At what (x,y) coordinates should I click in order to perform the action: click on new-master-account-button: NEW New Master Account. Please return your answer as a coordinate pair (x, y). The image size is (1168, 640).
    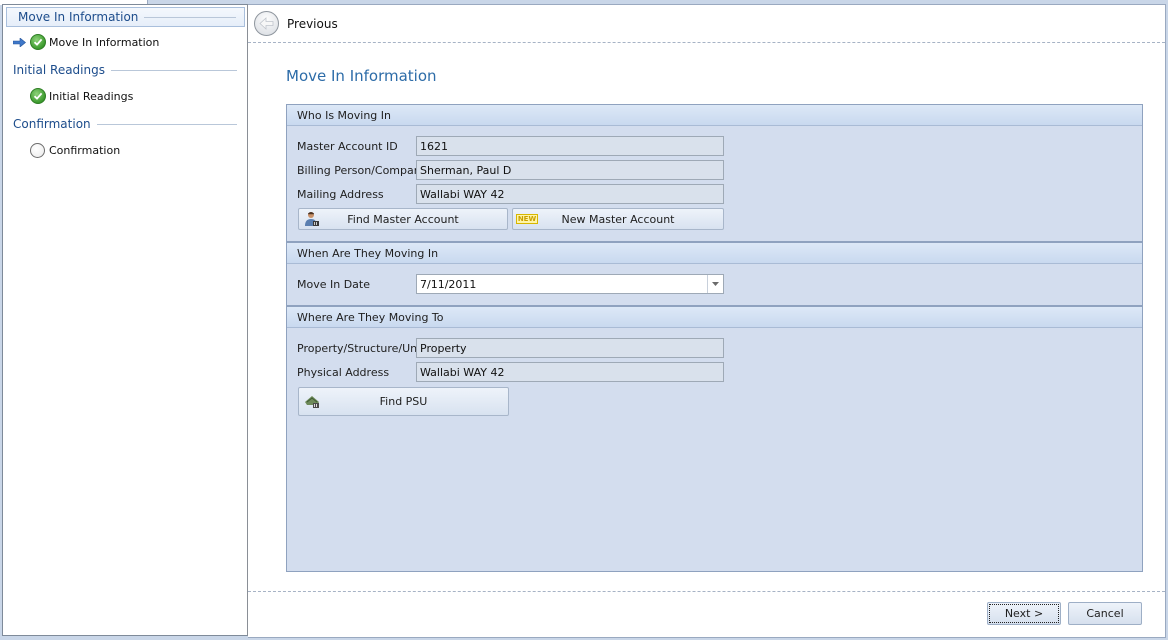
    Looking at the image, I should click on (618, 219).